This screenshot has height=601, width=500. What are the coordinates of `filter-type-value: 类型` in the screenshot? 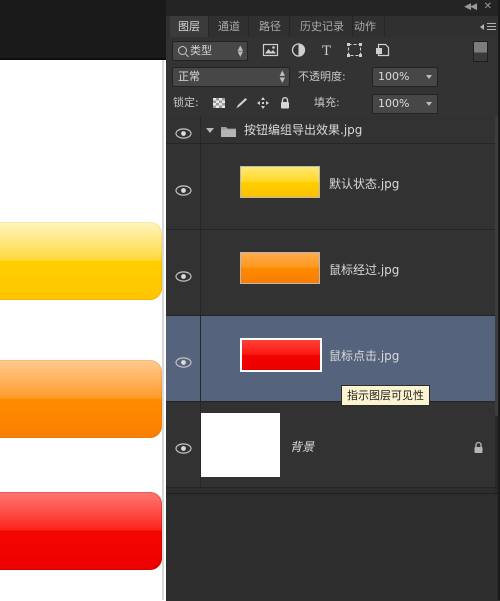 It's located at (201, 50).